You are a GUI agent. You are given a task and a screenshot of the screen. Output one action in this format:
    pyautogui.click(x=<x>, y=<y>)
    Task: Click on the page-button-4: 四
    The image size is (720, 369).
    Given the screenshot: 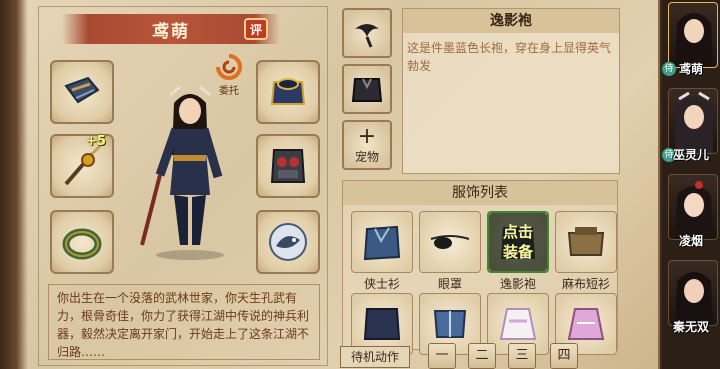 What is the action you would take?
    pyautogui.click(x=564, y=356)
    